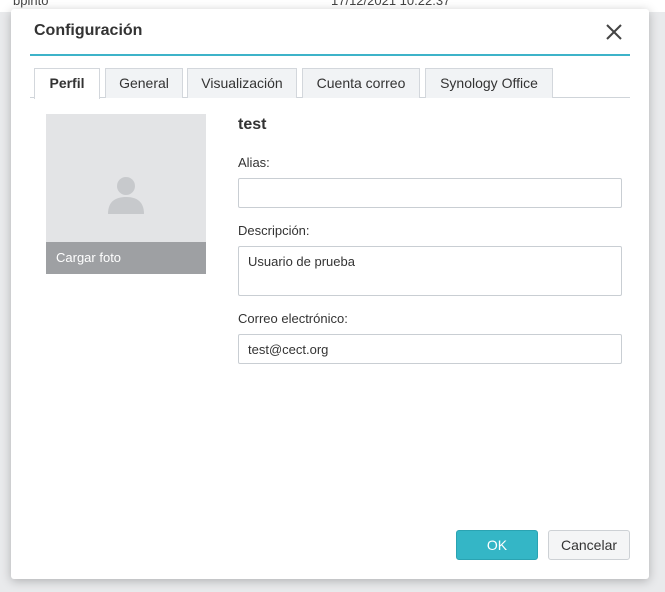  I want to click on tab-perfil: Perfil, so click(67, 83).